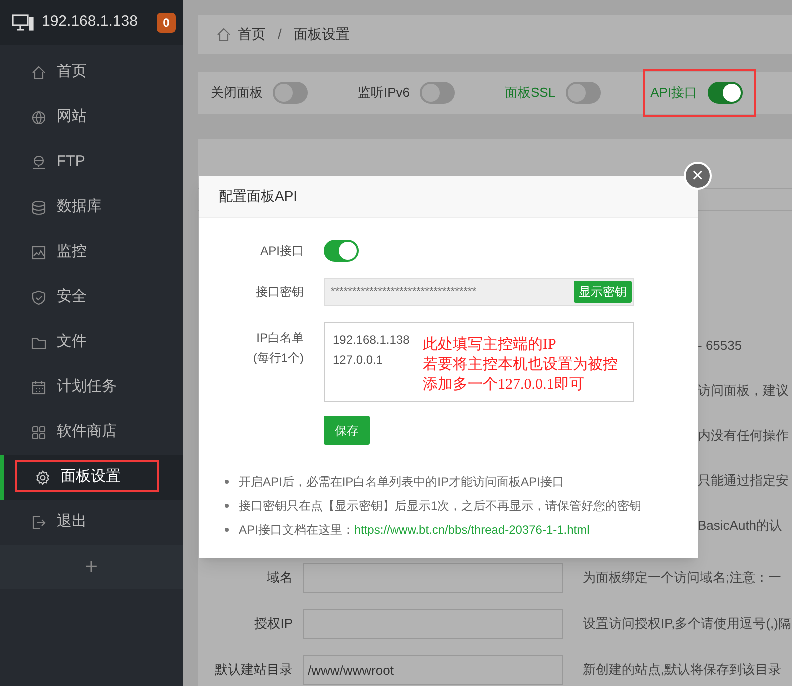 Image resolution: width=792 pixels, height=686 pixels. Describe the element at coordinates (237, 93) in the screenshot. I see `toggle-label: 关闭面板` at that location.